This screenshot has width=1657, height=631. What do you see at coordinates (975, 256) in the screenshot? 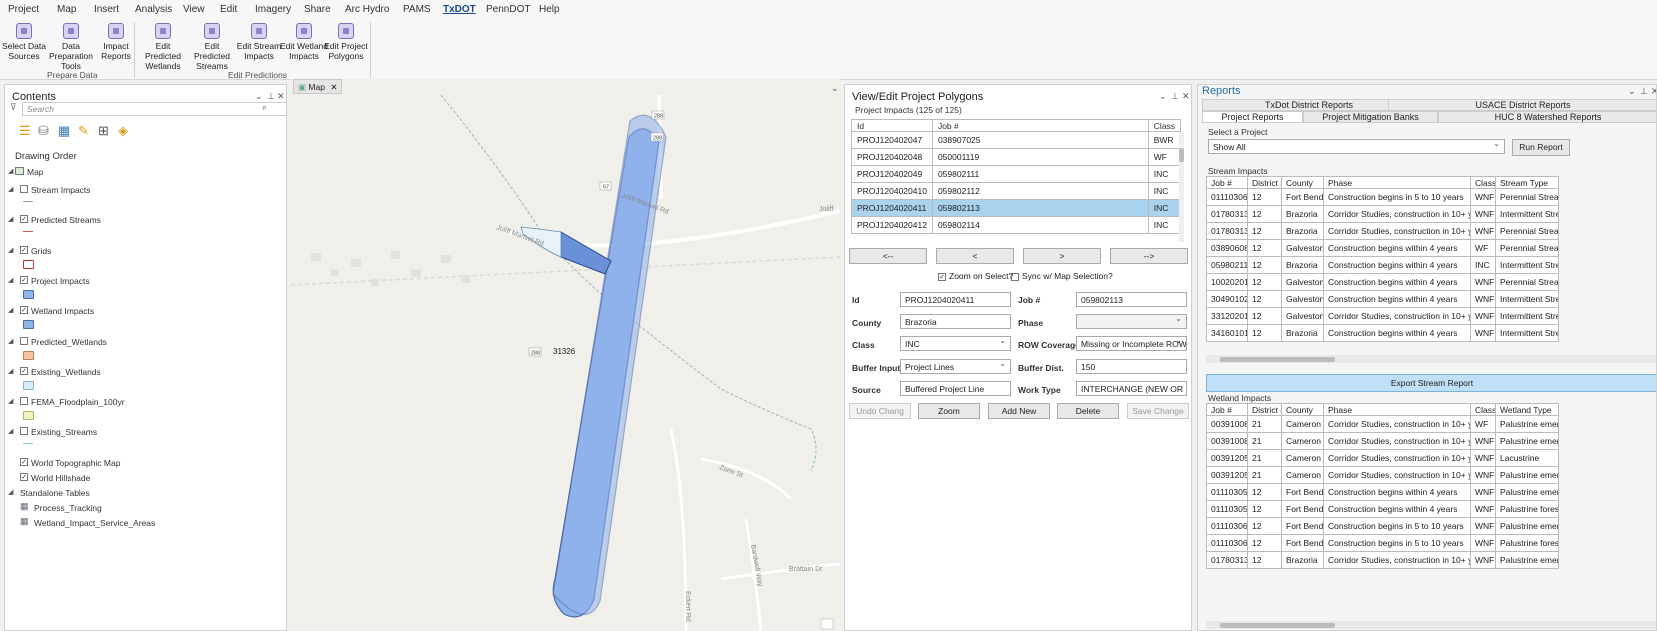
I see `previous-record-button: <` at bounding box center [975, 256].